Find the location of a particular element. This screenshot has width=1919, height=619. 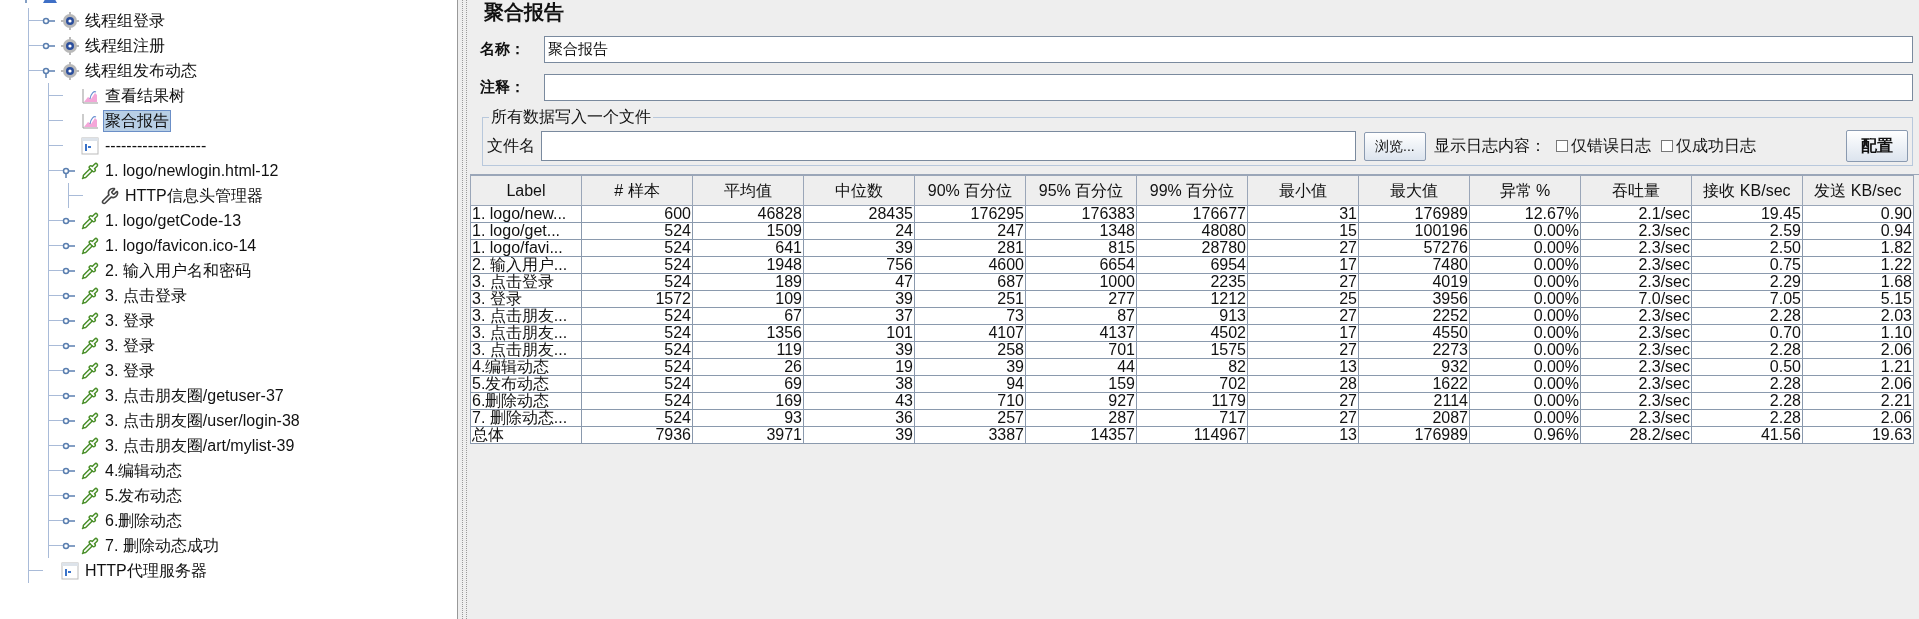

column-header: 90% 百分位 is located at coordinates (970, 190).